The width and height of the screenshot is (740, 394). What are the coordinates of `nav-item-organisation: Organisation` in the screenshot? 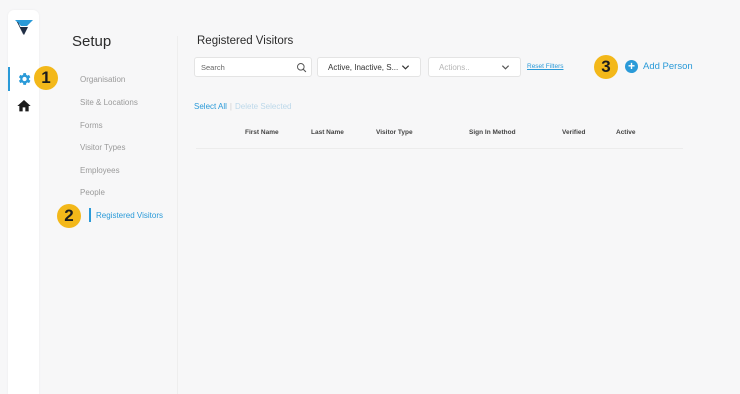 It's located at (102, 79).